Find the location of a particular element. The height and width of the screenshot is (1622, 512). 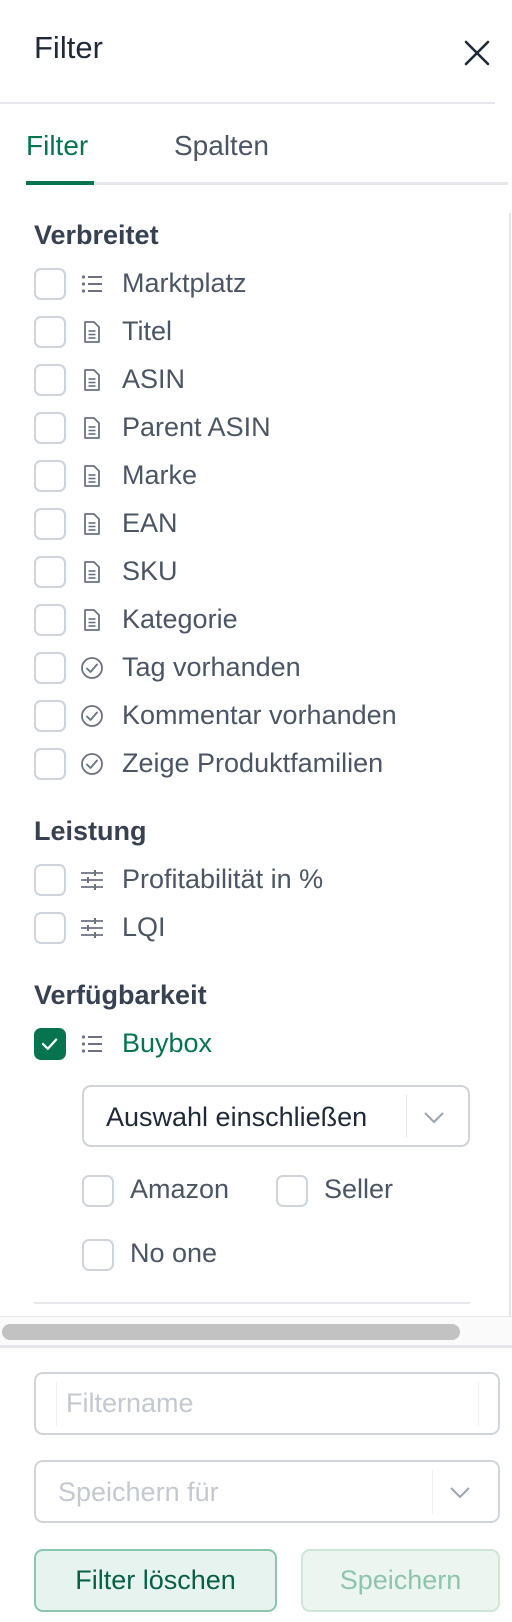

filter-name-field is located at coordinates (267, 1403).